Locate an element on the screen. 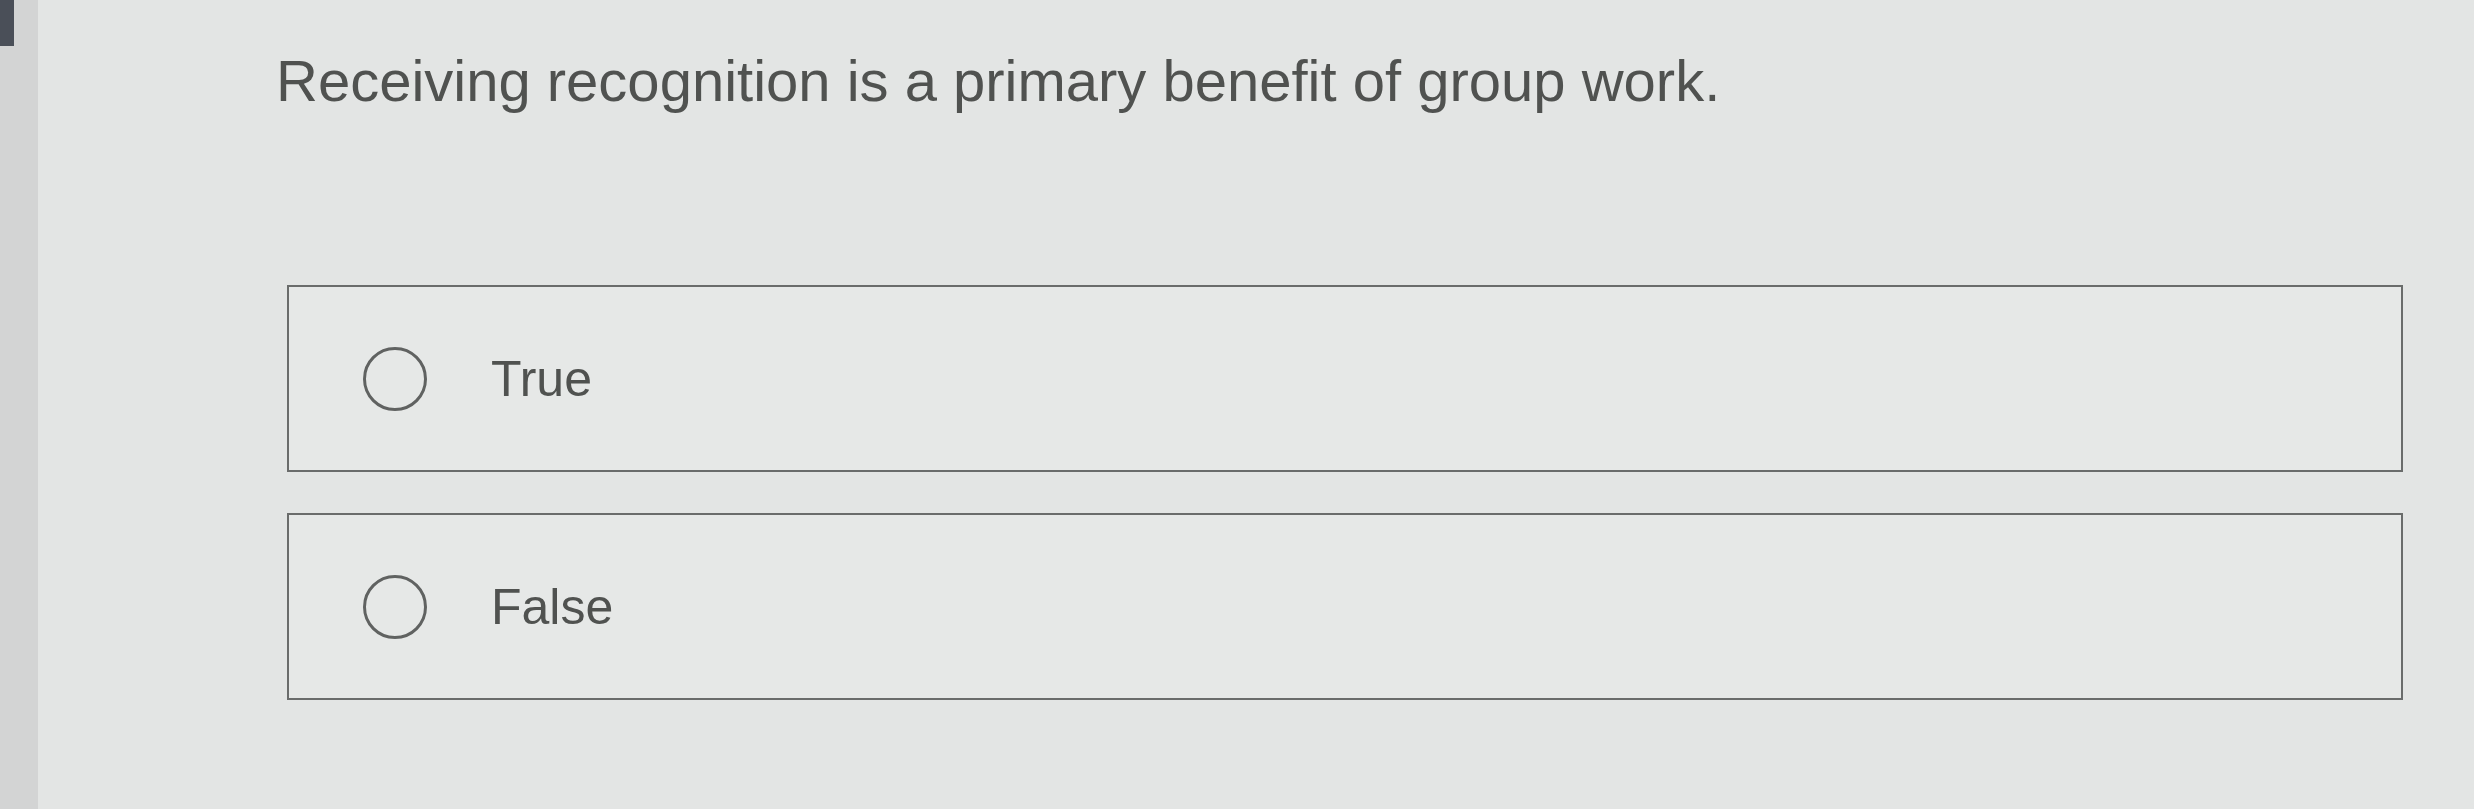 This screenshot has width=2474, height=809. question-text: Receiving recognition is a primary benefit of group work. is located at coordinates (998, 81).